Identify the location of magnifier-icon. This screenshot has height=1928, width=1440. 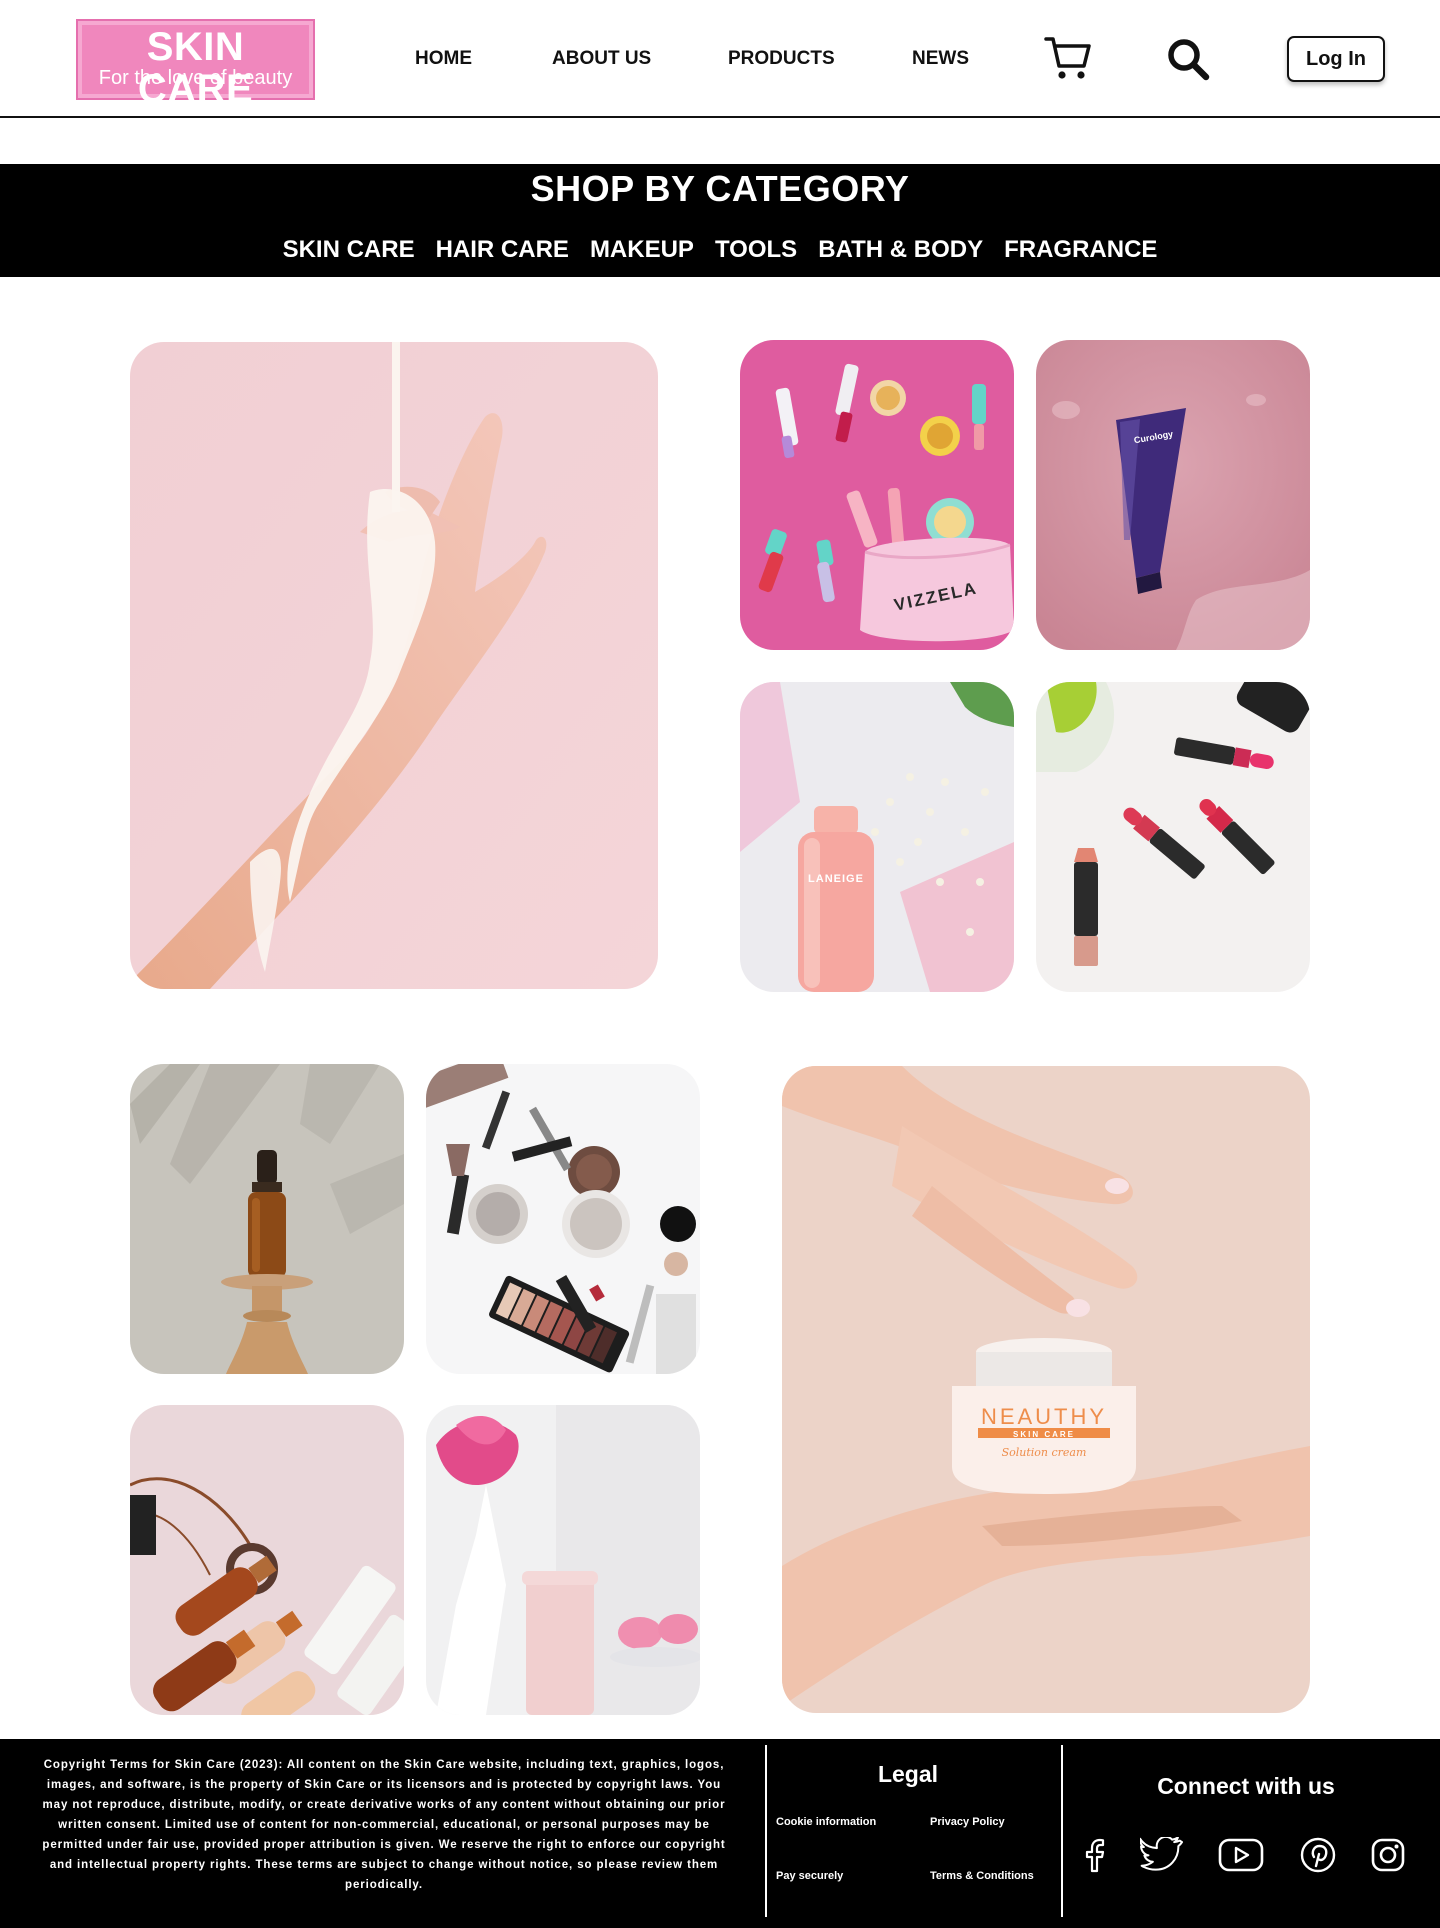
(1188, 59).